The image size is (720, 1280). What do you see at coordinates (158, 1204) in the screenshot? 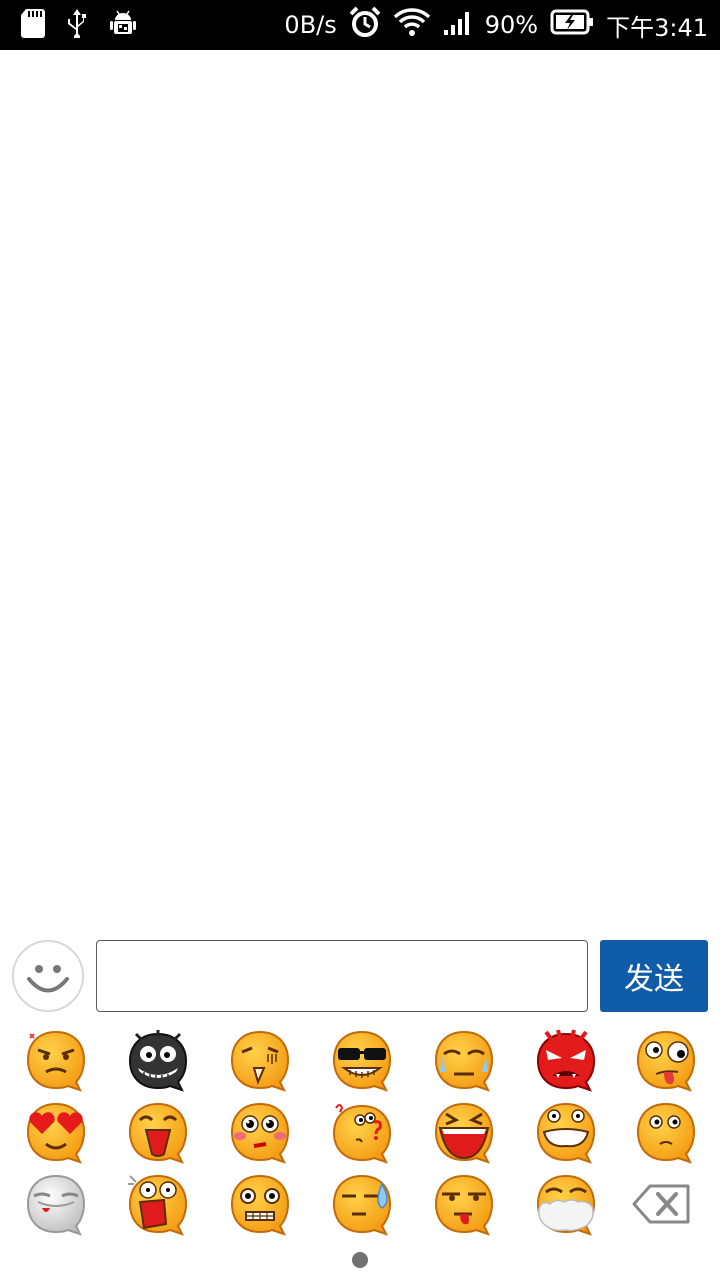
I see `emoji-shocked` at bounding box center [158, 1204].